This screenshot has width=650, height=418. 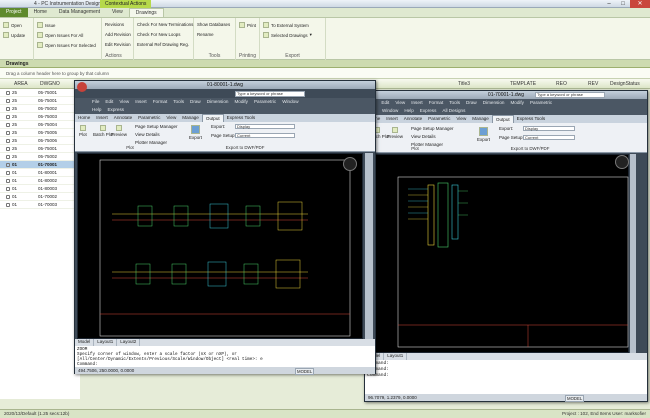 I want to click on window1-preview-button: Preview, so click(x=119, y=131).